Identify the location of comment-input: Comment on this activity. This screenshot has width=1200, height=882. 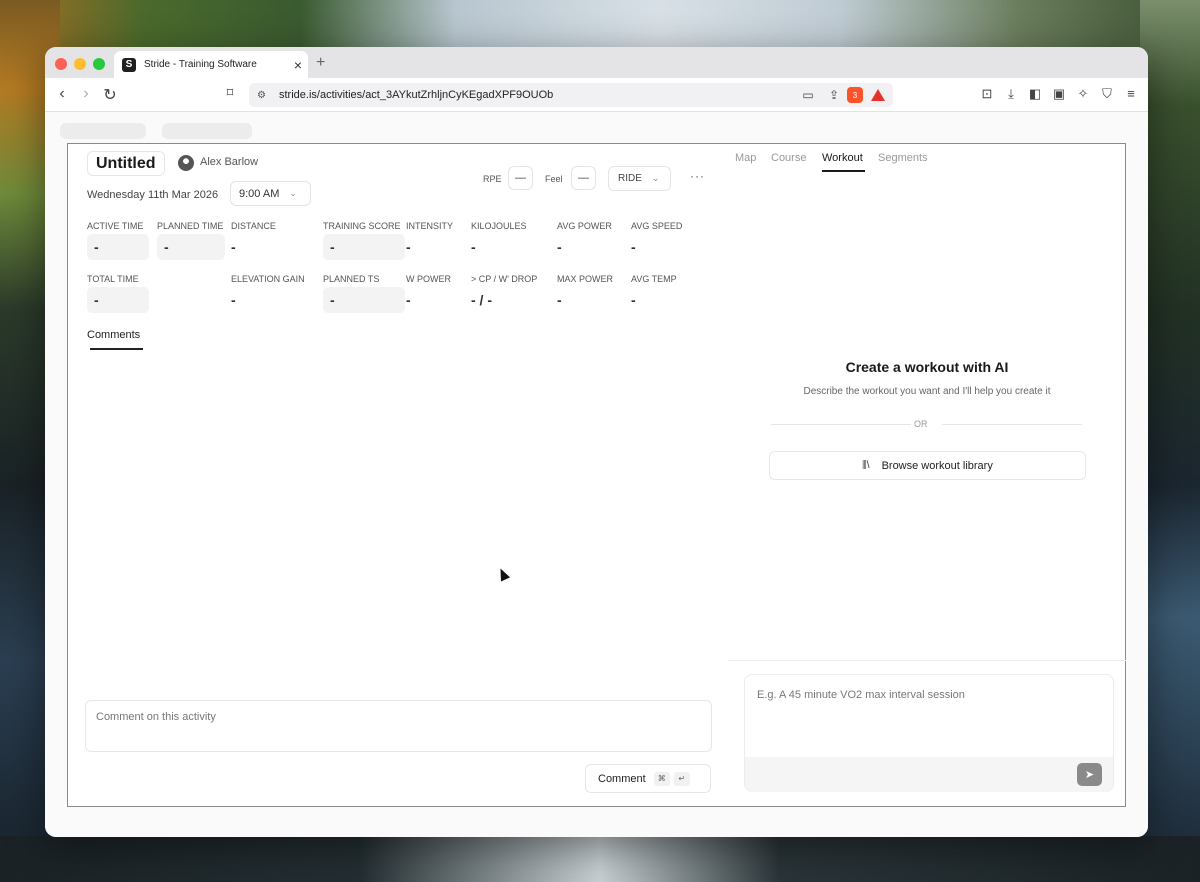
(398, 726).